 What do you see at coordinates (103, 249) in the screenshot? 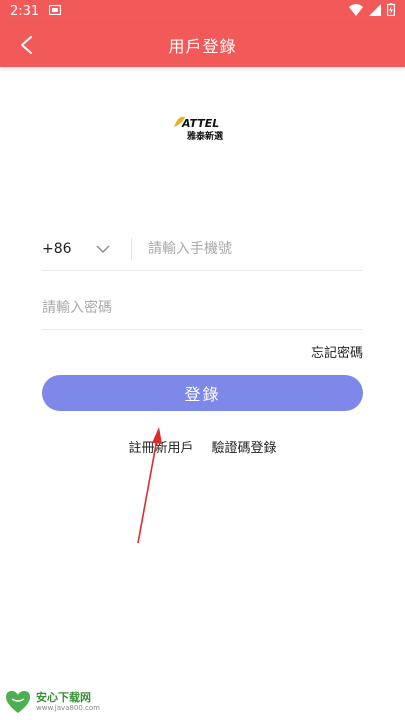
I see `chevron-down-icon` at bounding box center [103, 249].